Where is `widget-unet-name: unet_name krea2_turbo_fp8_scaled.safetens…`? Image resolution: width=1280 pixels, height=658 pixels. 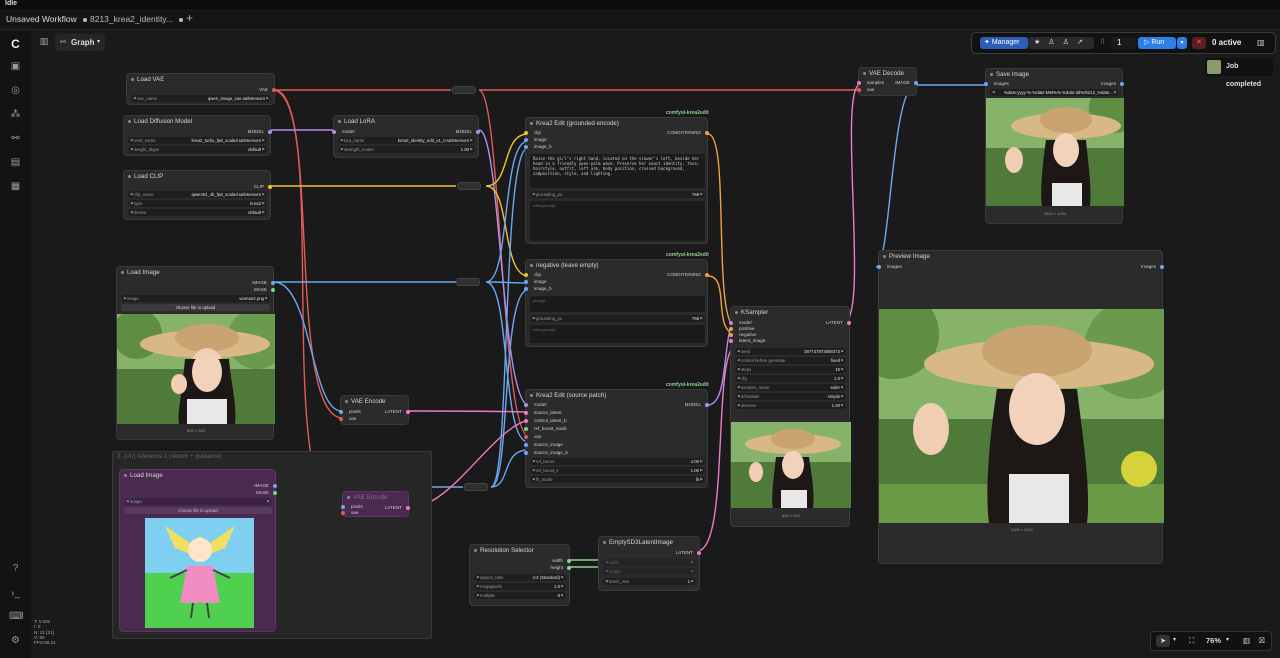 widget-unet-name: unet_name krea2_turbo_fp8_scaled.safetens… is located at coordinates (197, 140).